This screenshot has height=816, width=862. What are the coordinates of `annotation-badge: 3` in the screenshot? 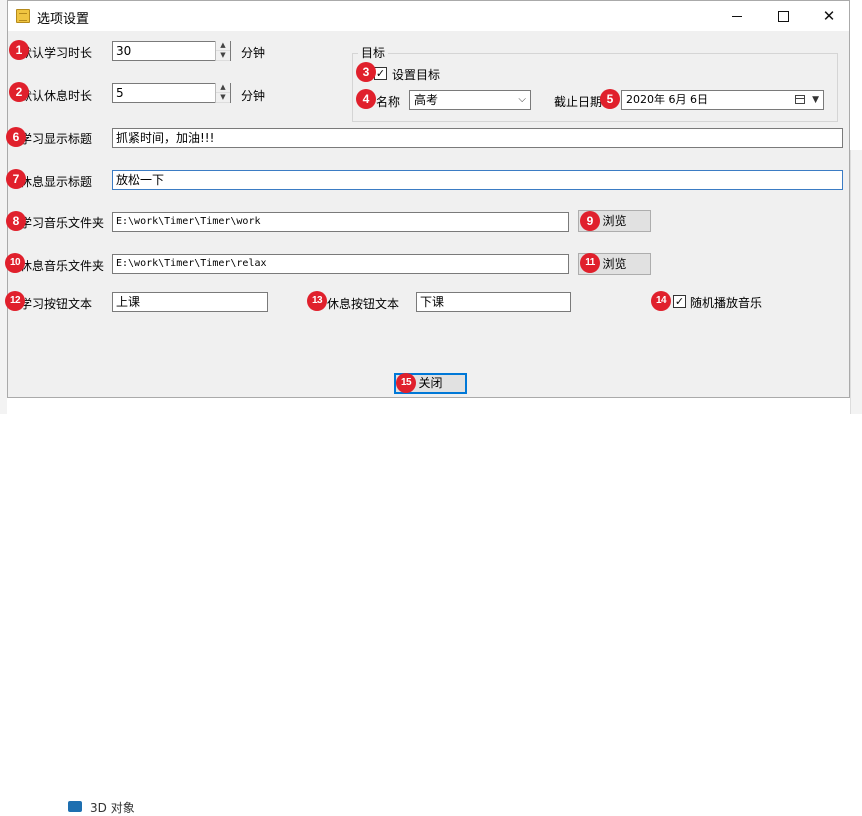 It's located at (366, 72).